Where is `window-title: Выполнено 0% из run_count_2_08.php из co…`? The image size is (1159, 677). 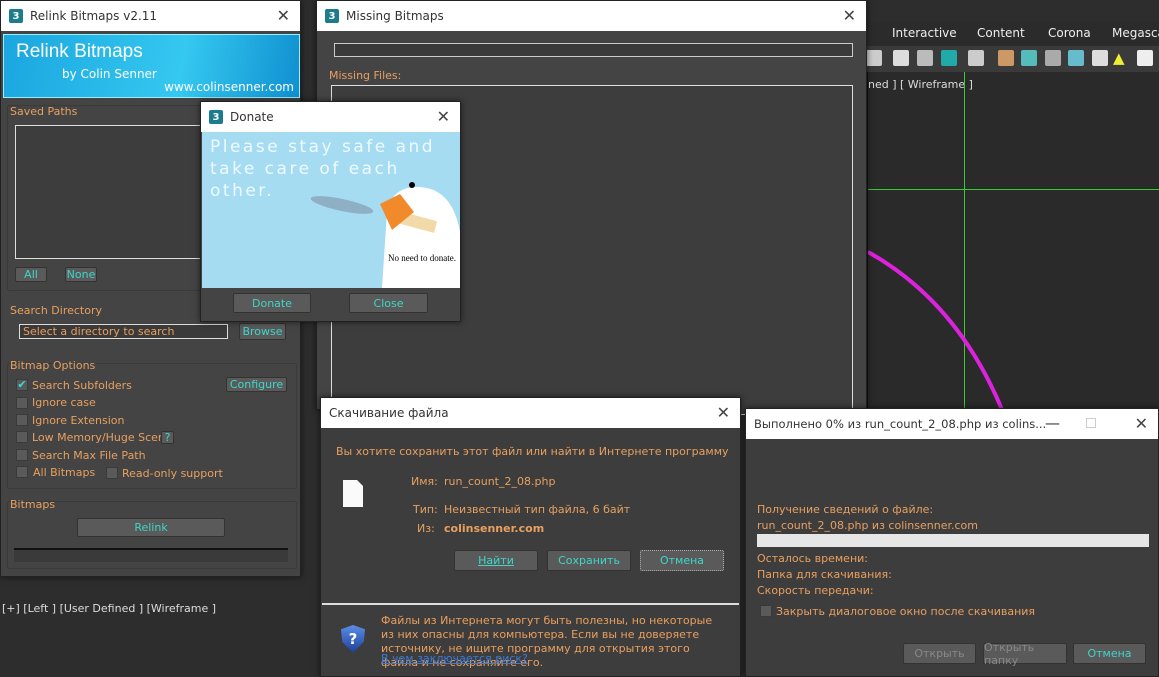
window-title: Выполнено 0% из run_count_2_08.php из co… is located at coordinates (900, 424).